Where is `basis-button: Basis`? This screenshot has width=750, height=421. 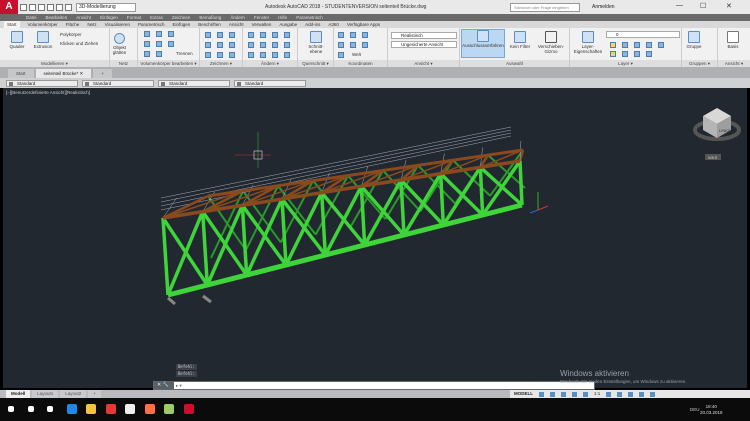
basis-button: Basis is located at coordinates (733, 40).